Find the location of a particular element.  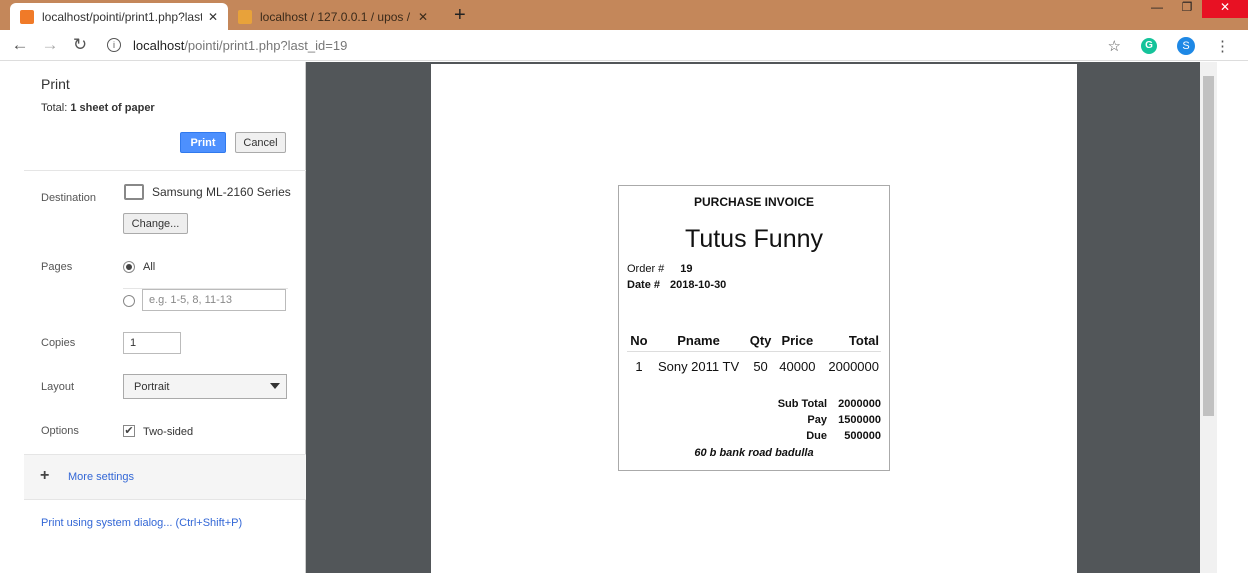

two-sided-label: Two-sided is located at coordinates (168, 432).